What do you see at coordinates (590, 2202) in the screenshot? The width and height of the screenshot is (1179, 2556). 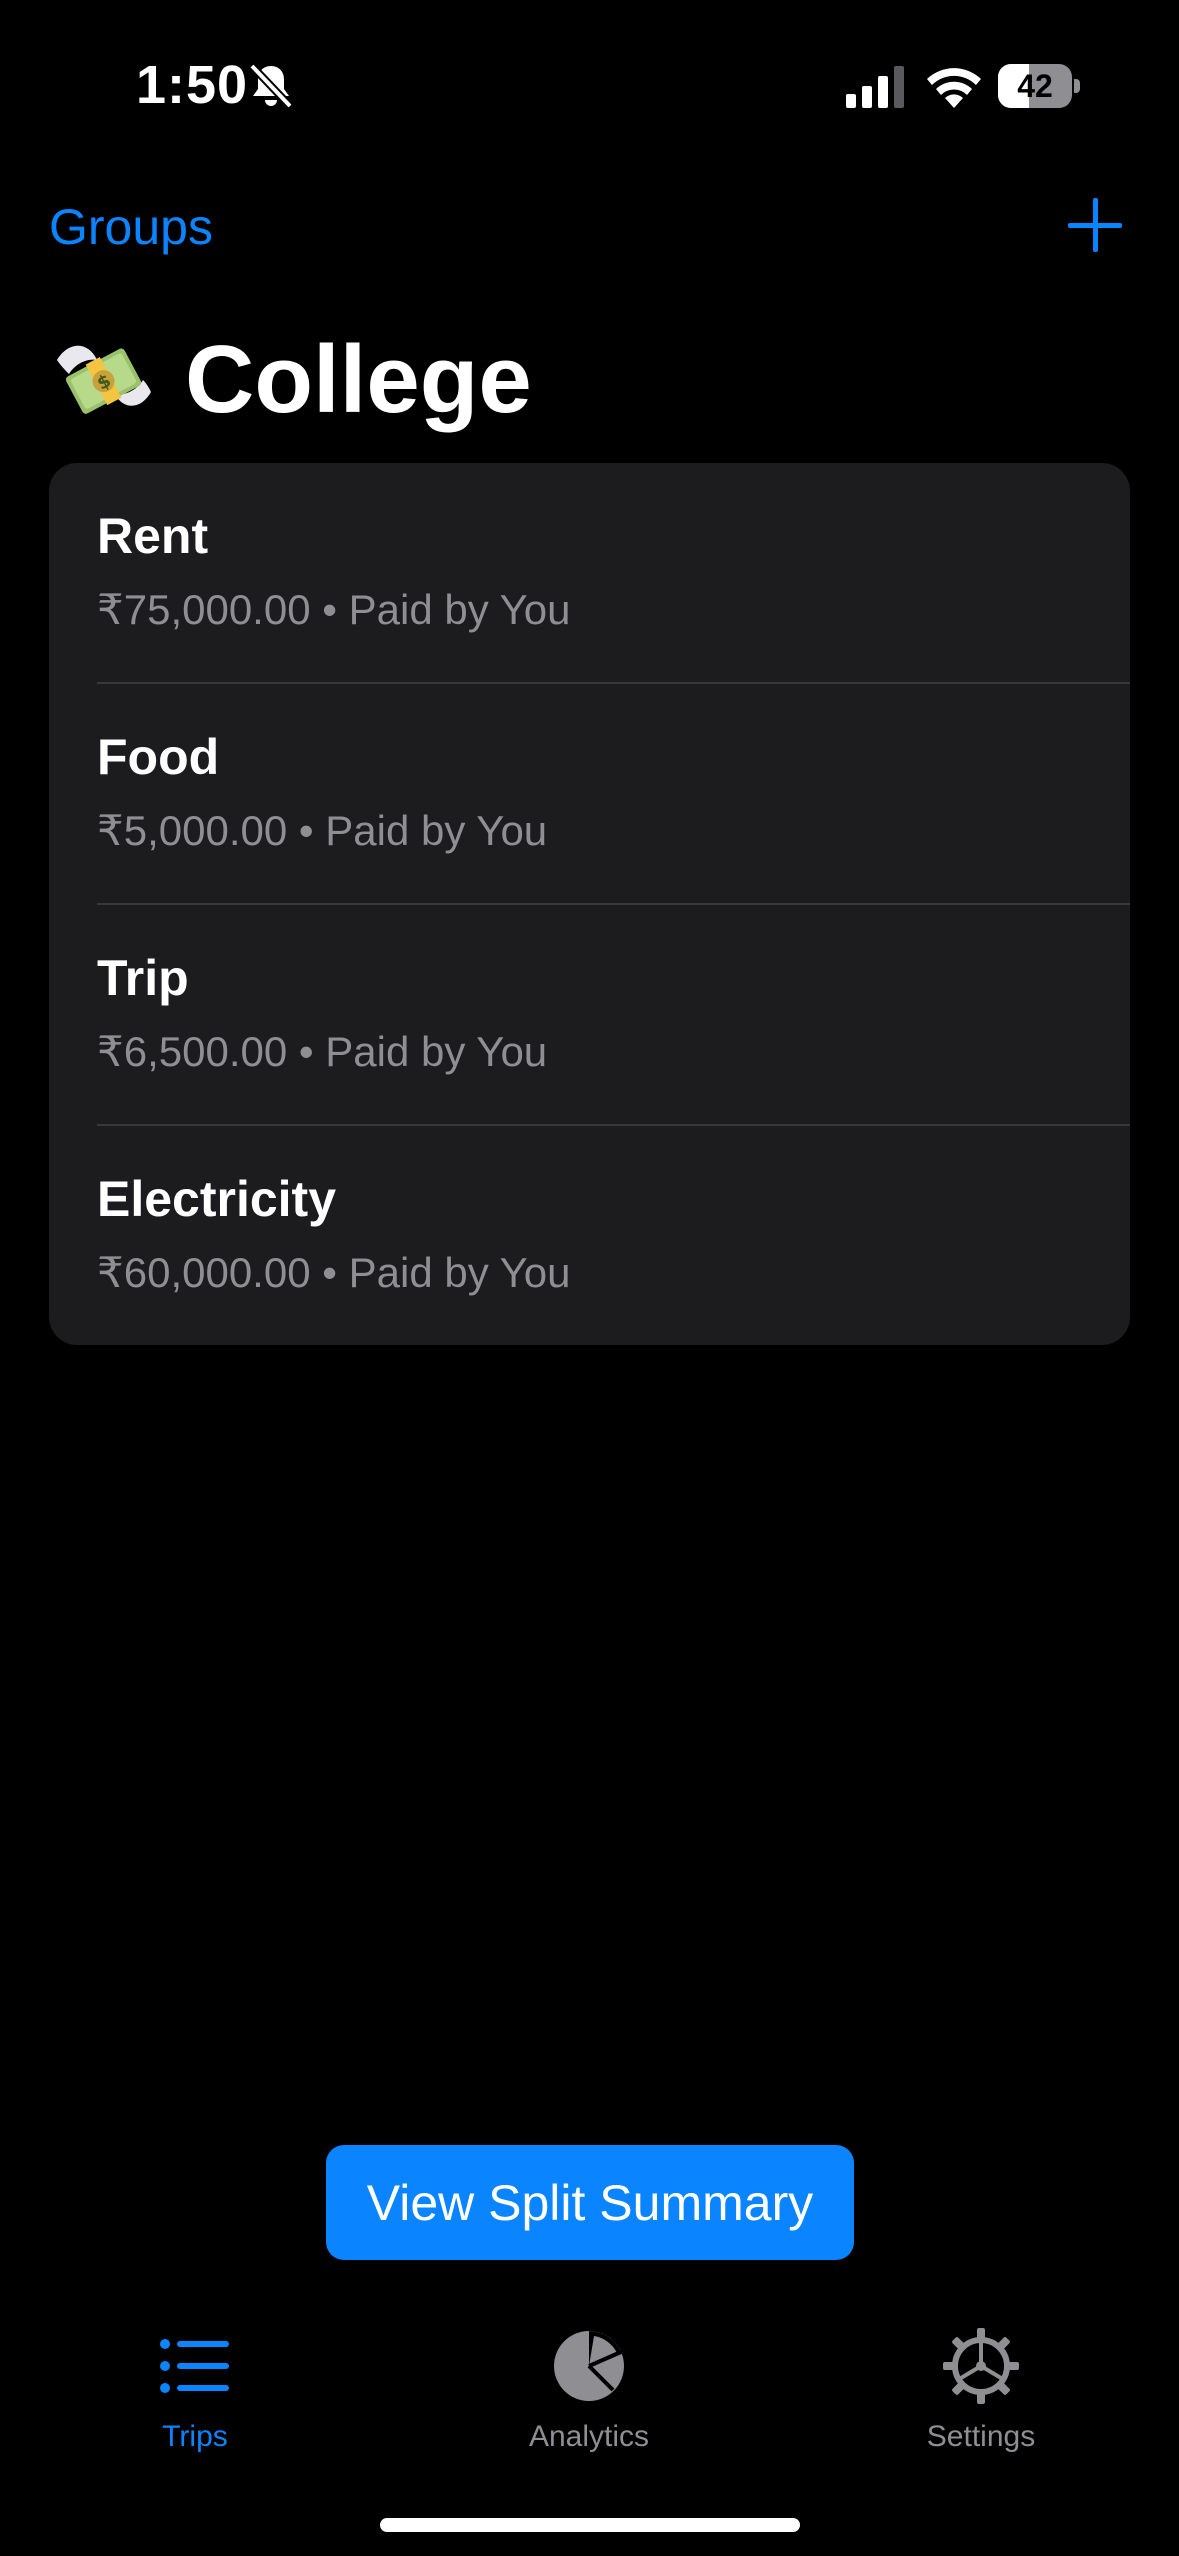 I see `view-split-summary-button: View Split Summary` at bounding box center [590, 2202].